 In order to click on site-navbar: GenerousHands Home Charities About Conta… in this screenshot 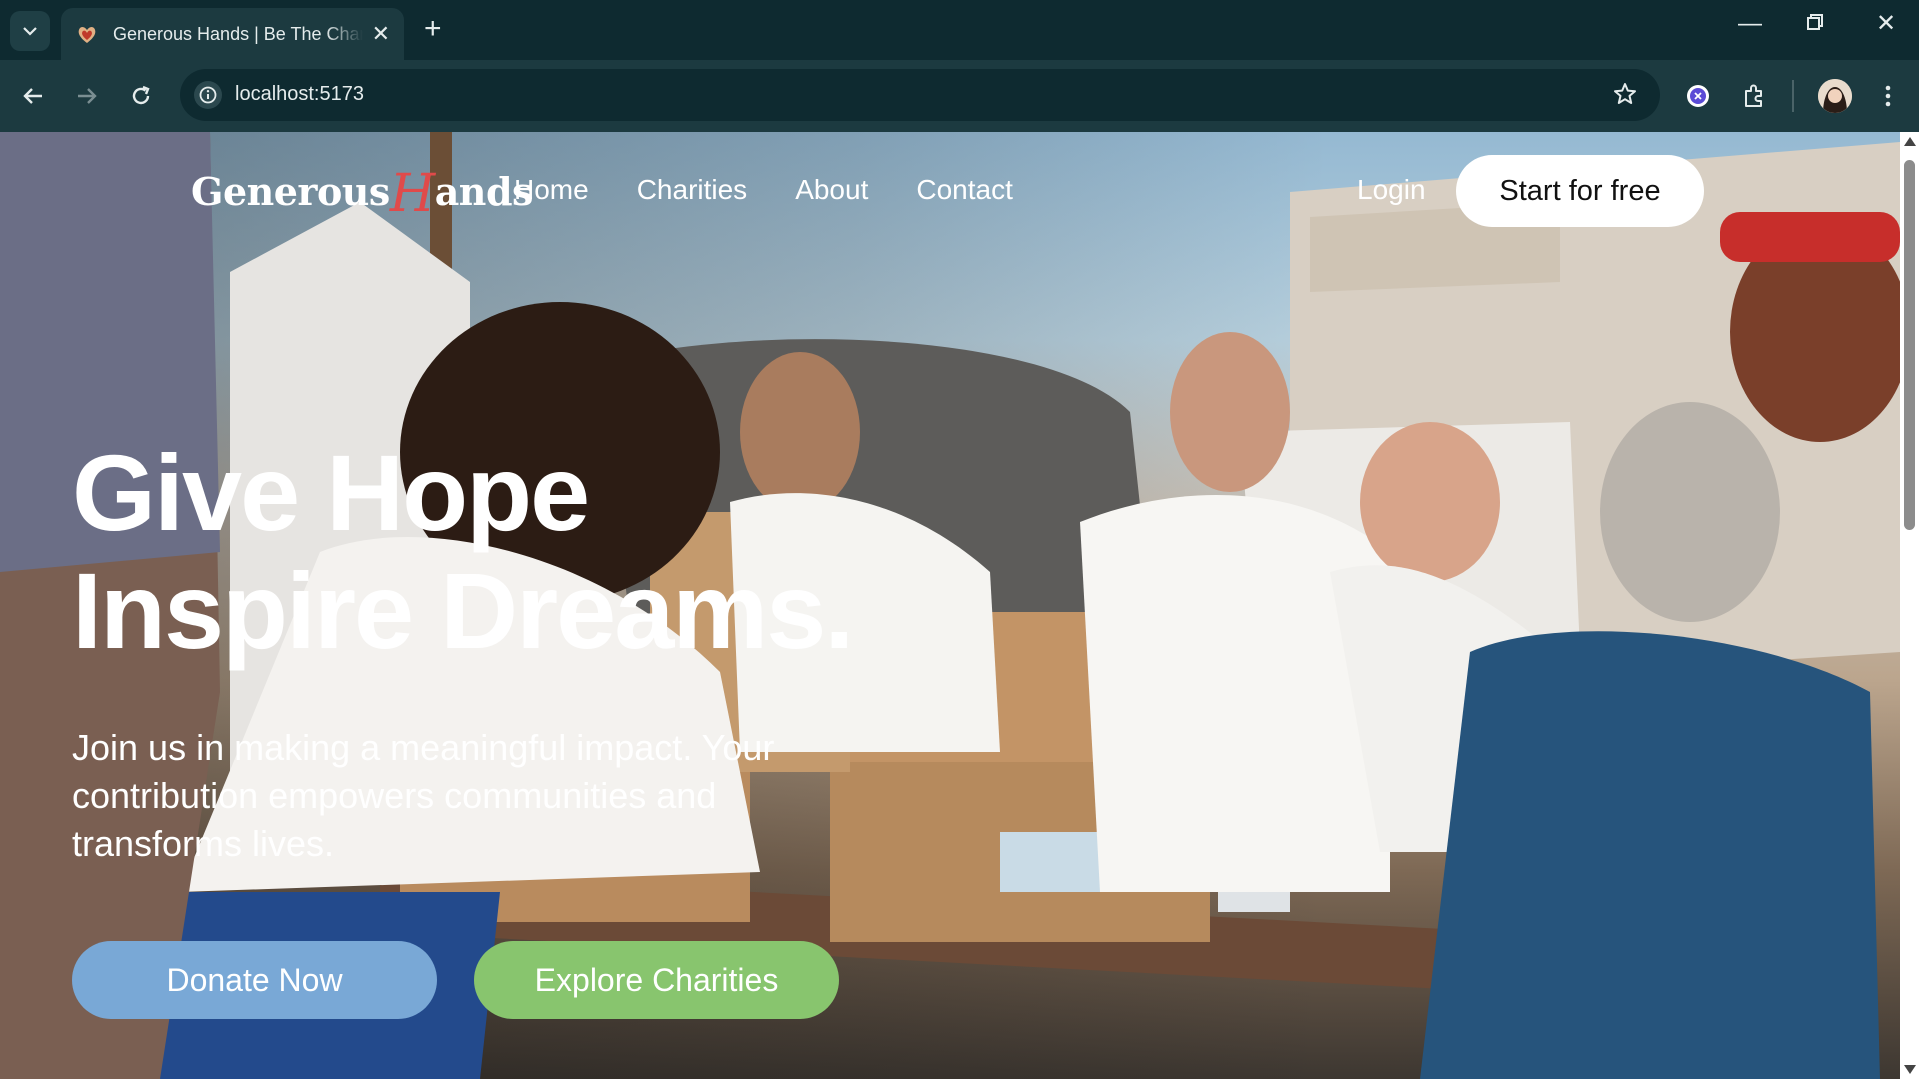, I will do `click(950, 187)`.